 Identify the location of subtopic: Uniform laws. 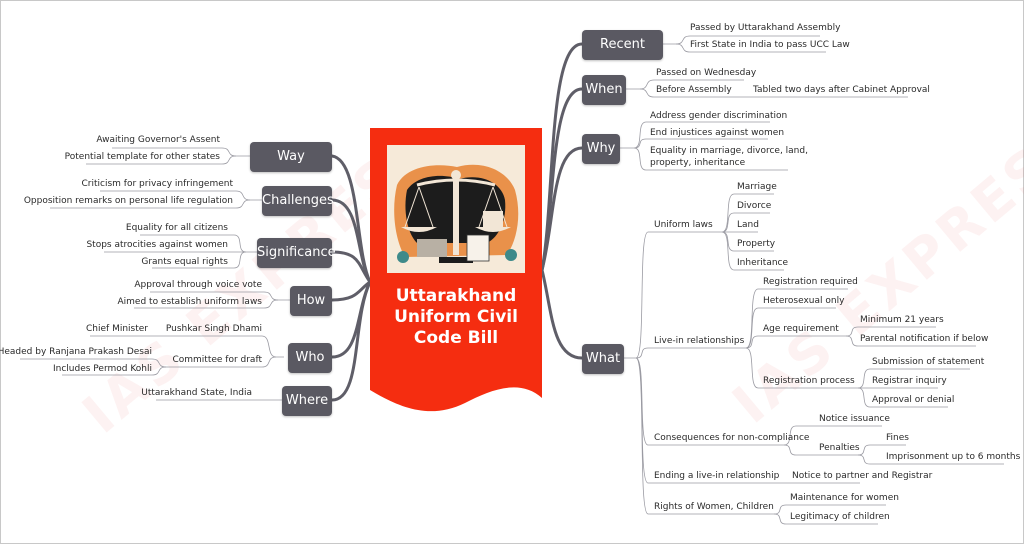
(683, 225).